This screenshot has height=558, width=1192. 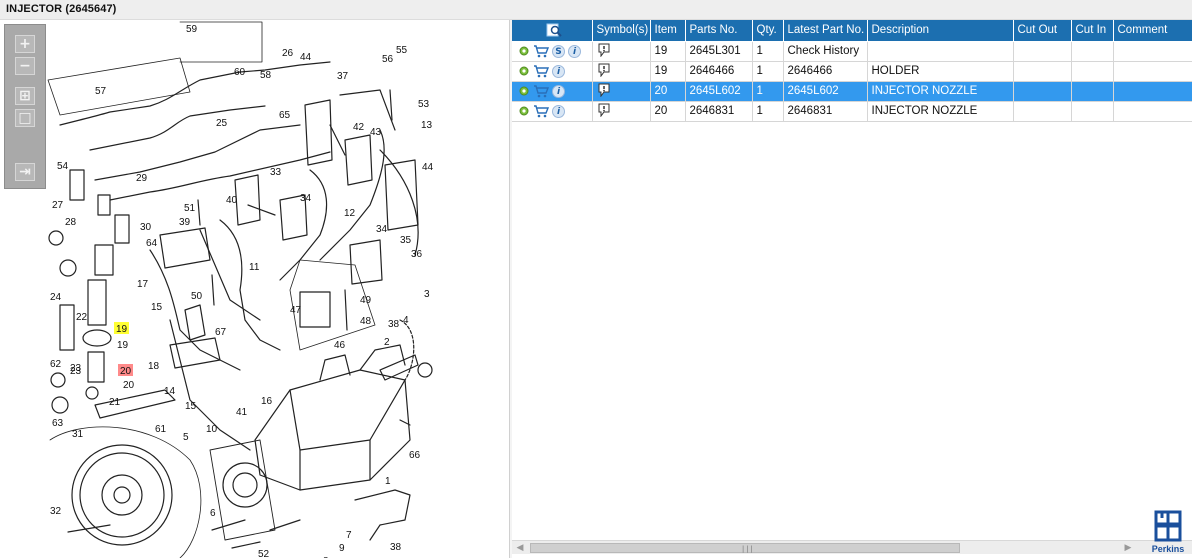 What do you see at coordinates (25, 96) in the screenshot?
I see `fit-to-window-button: ⊞` at bounding box center [25, 96].